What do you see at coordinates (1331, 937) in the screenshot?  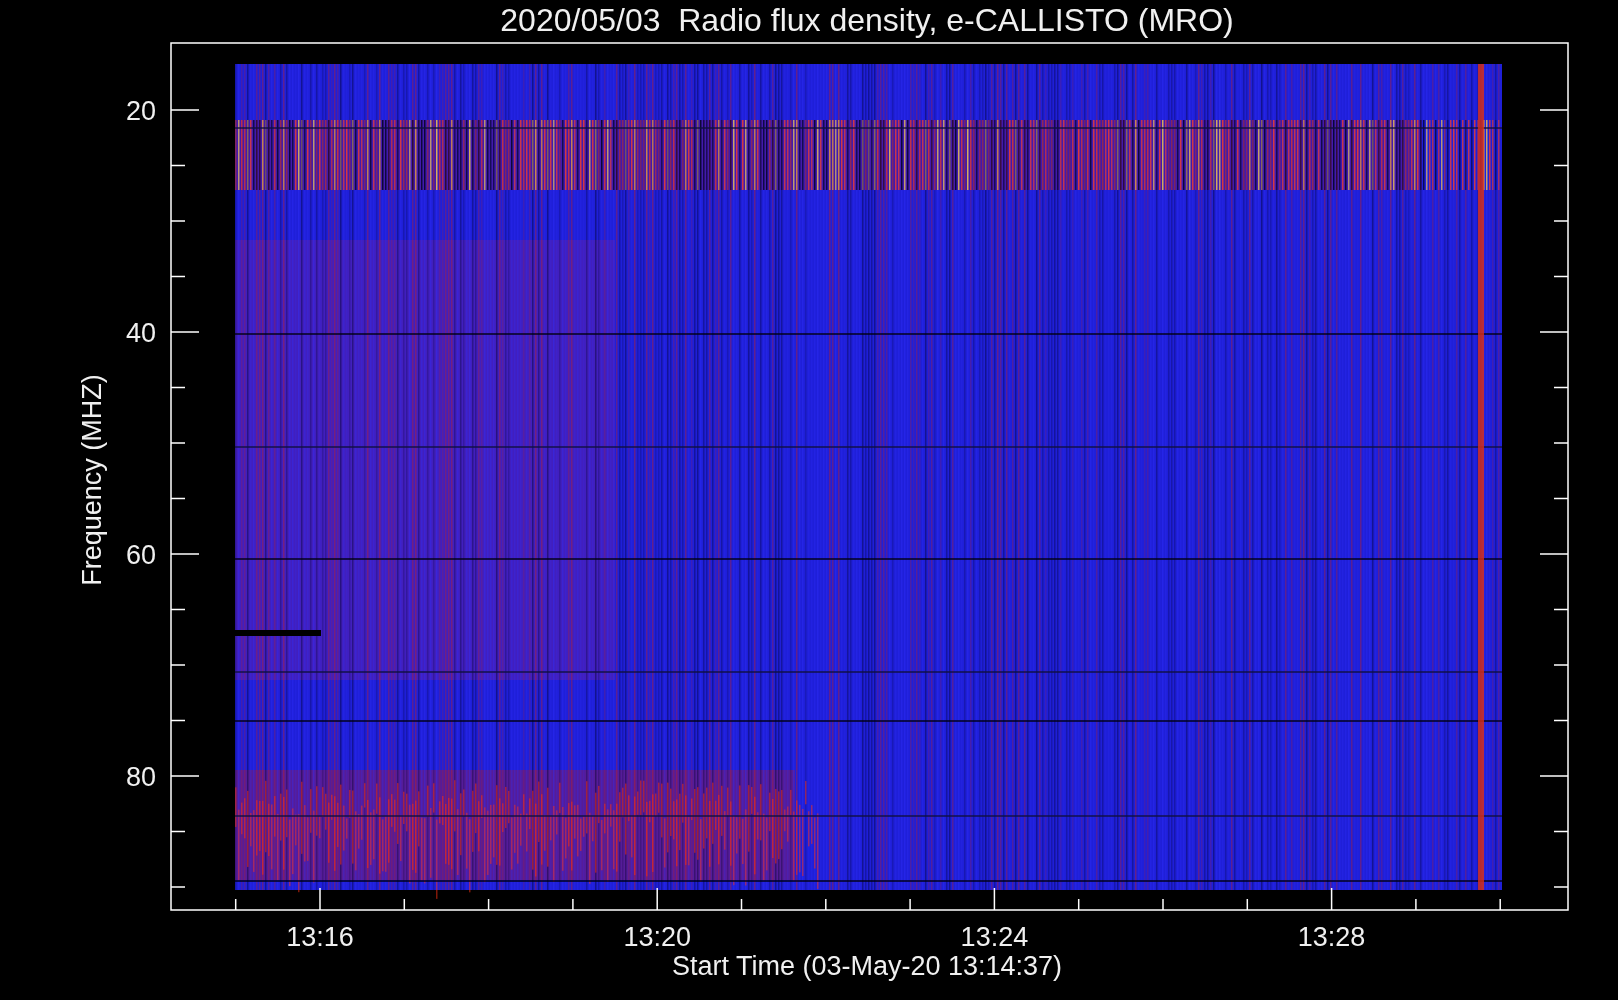 I see `tick-label: 13:28` at bounding box center [1331, 937].